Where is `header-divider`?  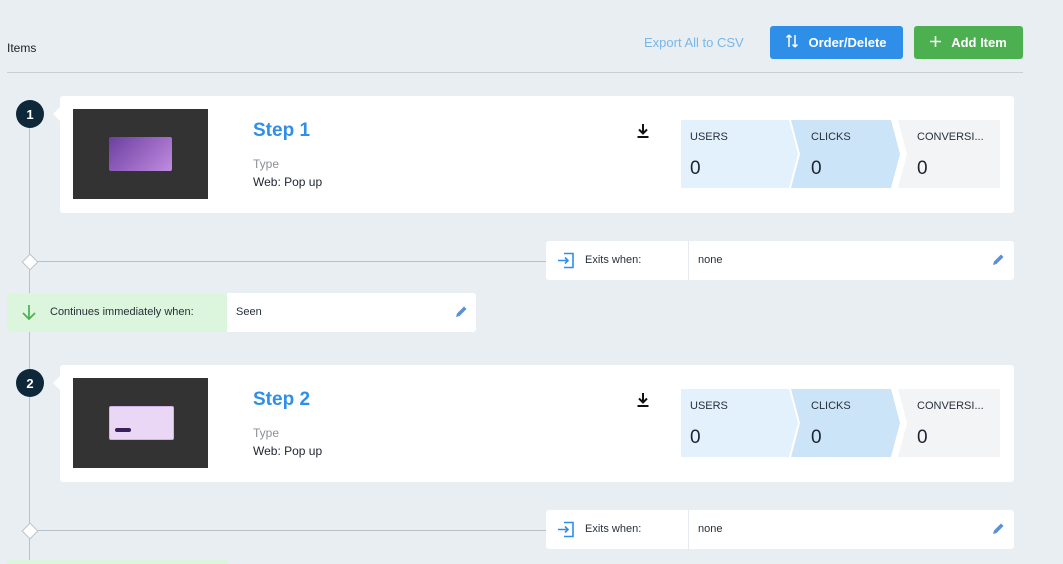
header-divider is located at coordinates (515, 72).